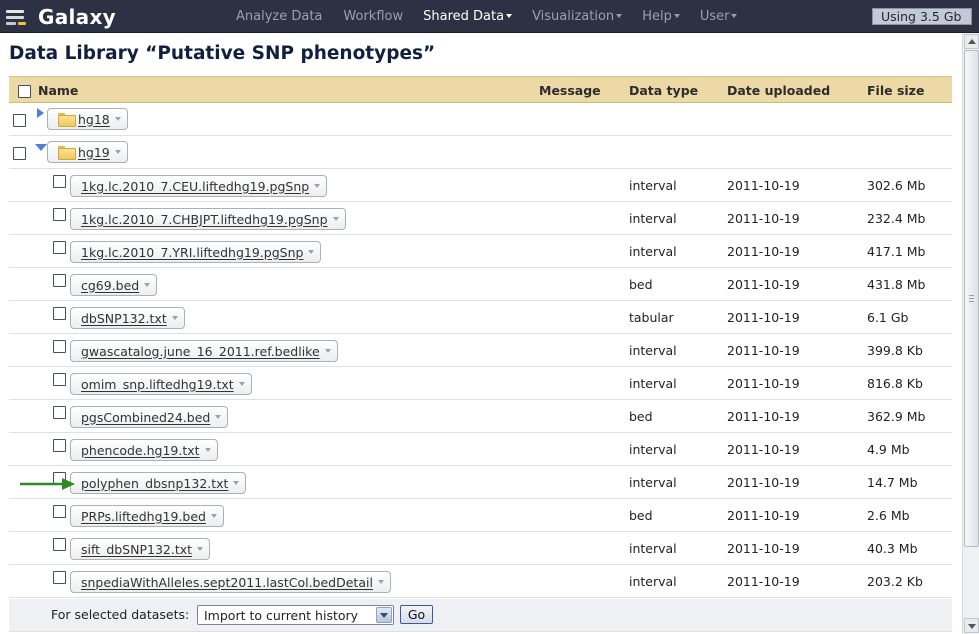  Describe the element at coordinates (67, 153) in the screenshot. I see `folder-icon` at that location.